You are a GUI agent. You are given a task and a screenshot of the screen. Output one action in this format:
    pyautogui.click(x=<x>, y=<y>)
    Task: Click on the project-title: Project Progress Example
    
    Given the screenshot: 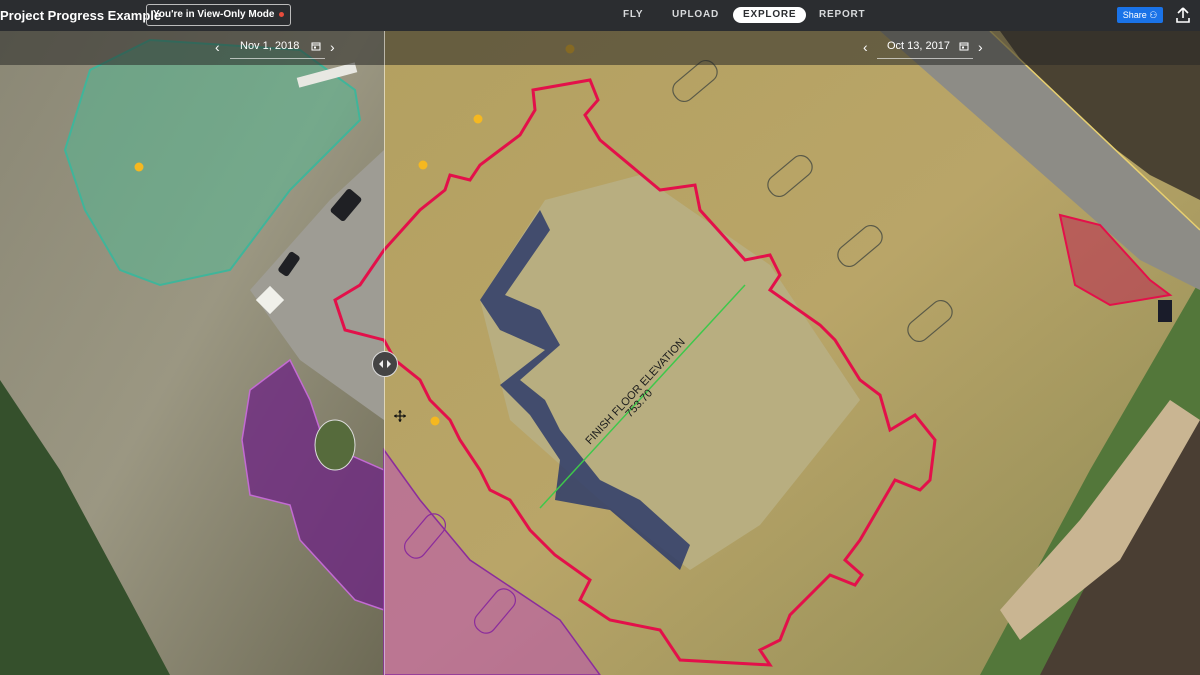 What is the action you would take?
    pyautogui.click(x=81, y=15)
    